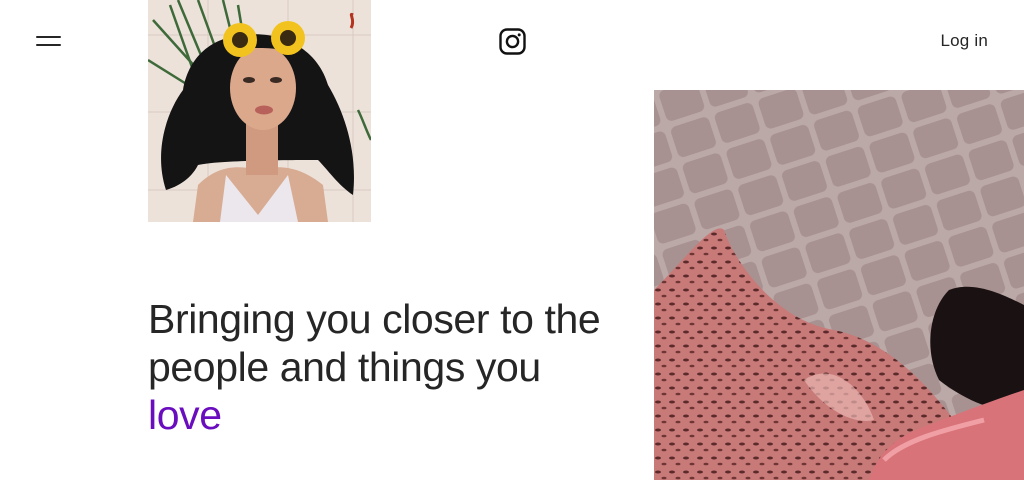 This screenshot has height=480, width=1024. What do you see at coordinates (49, 42) in the screenshot?
I see `menu-button` at bounding box center [49, 42].